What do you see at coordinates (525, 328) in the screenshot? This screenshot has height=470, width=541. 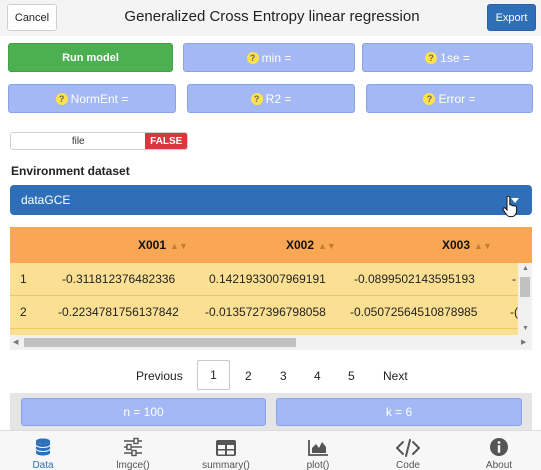 I see `scroll-down-icon: ▼` at bounding box center [525, 328].